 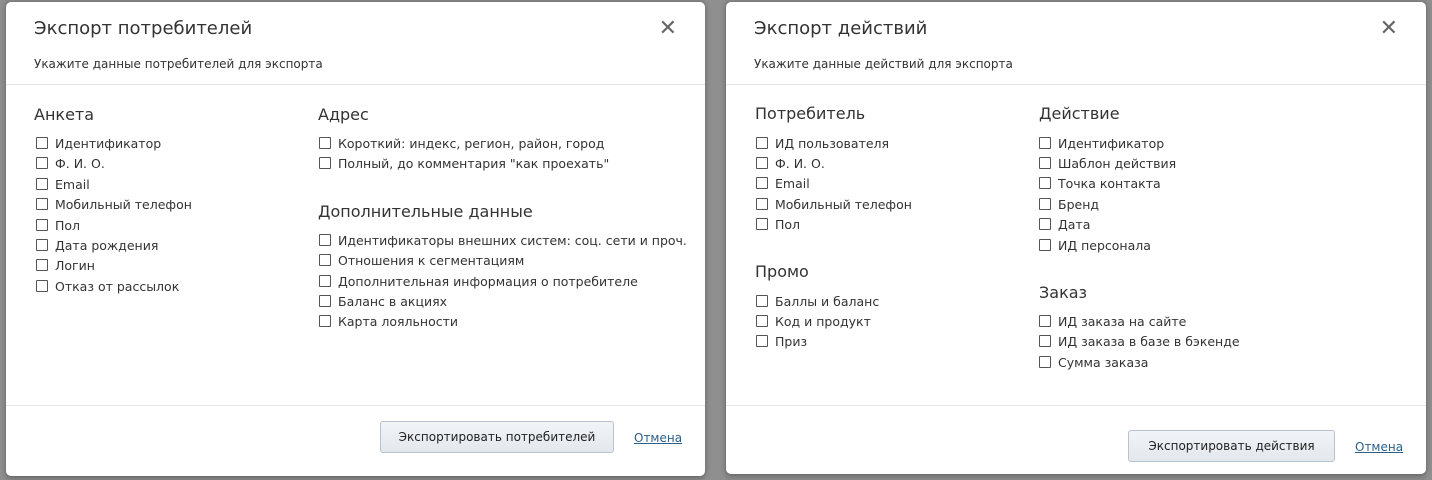 What do you see at coordinates (1095, 245) in the screenshot?
I see `checkbox-option: ИД персонала` at bounding box center [1095, 245].